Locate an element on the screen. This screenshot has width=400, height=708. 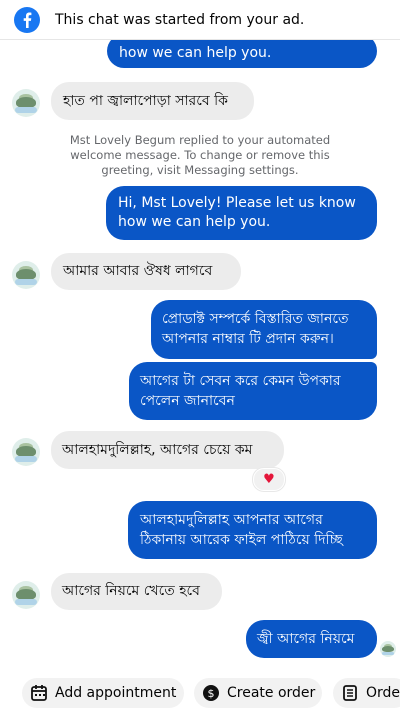
ad-banner-text: This chat was started from your ad. is located at coordinates (180, 20).